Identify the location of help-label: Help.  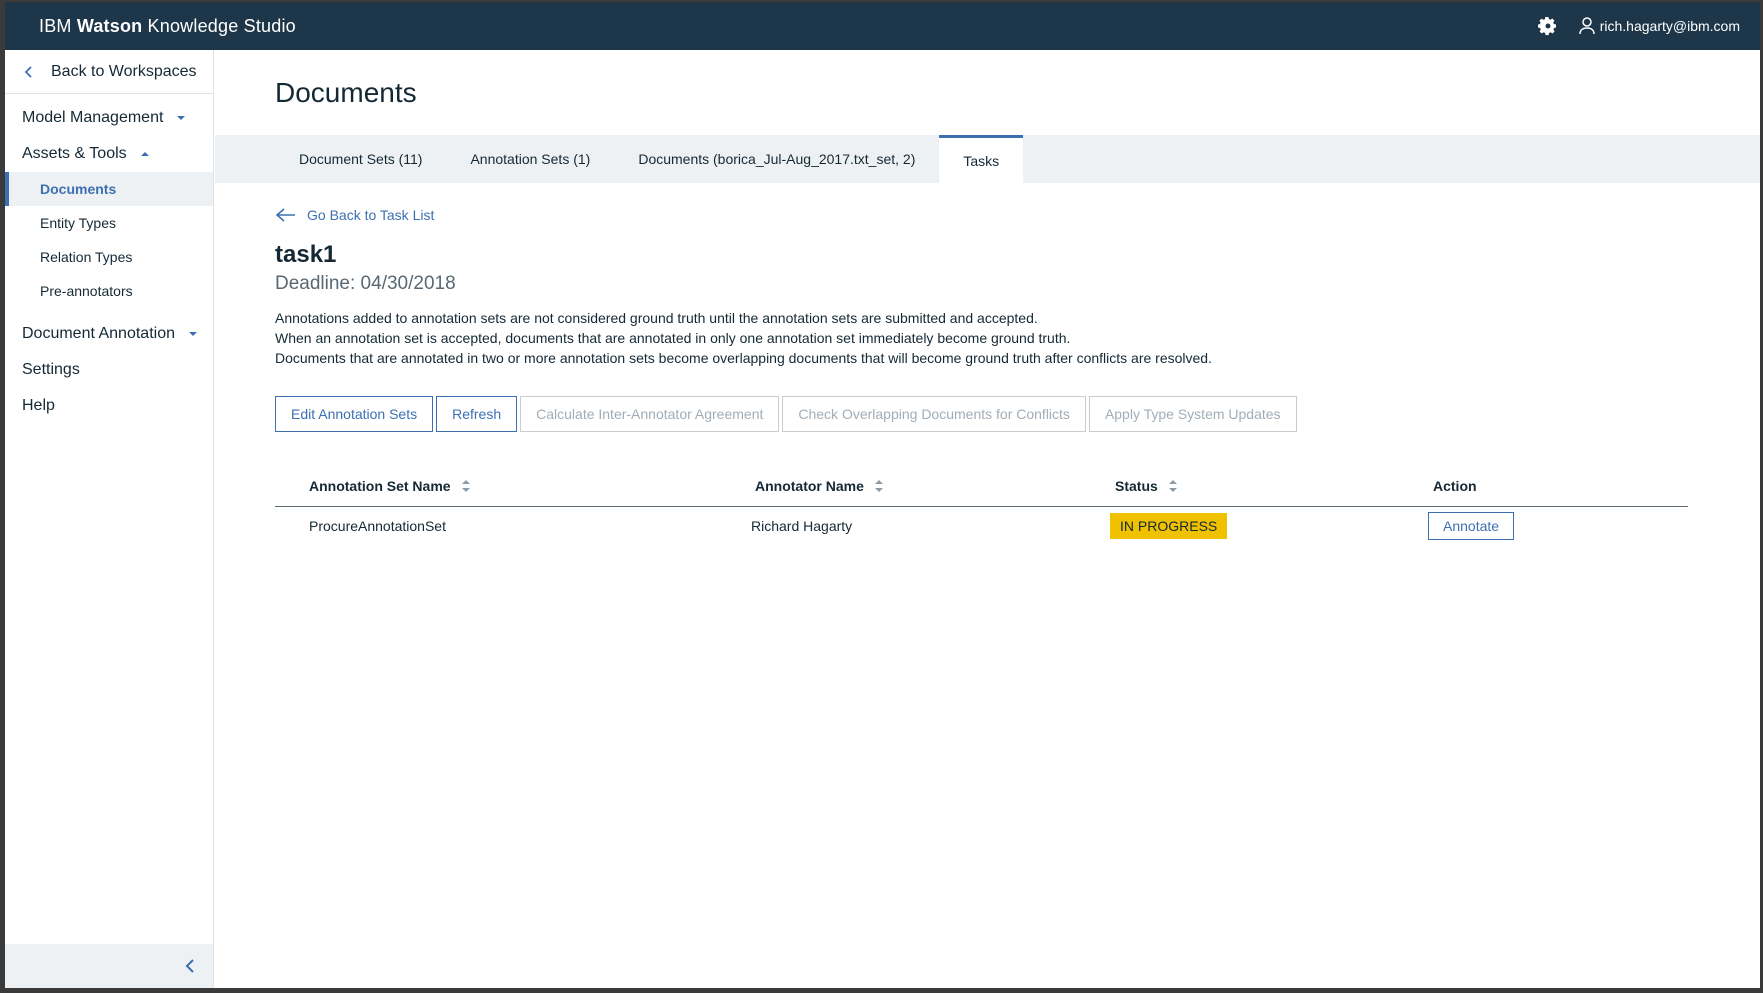
(38, 405).